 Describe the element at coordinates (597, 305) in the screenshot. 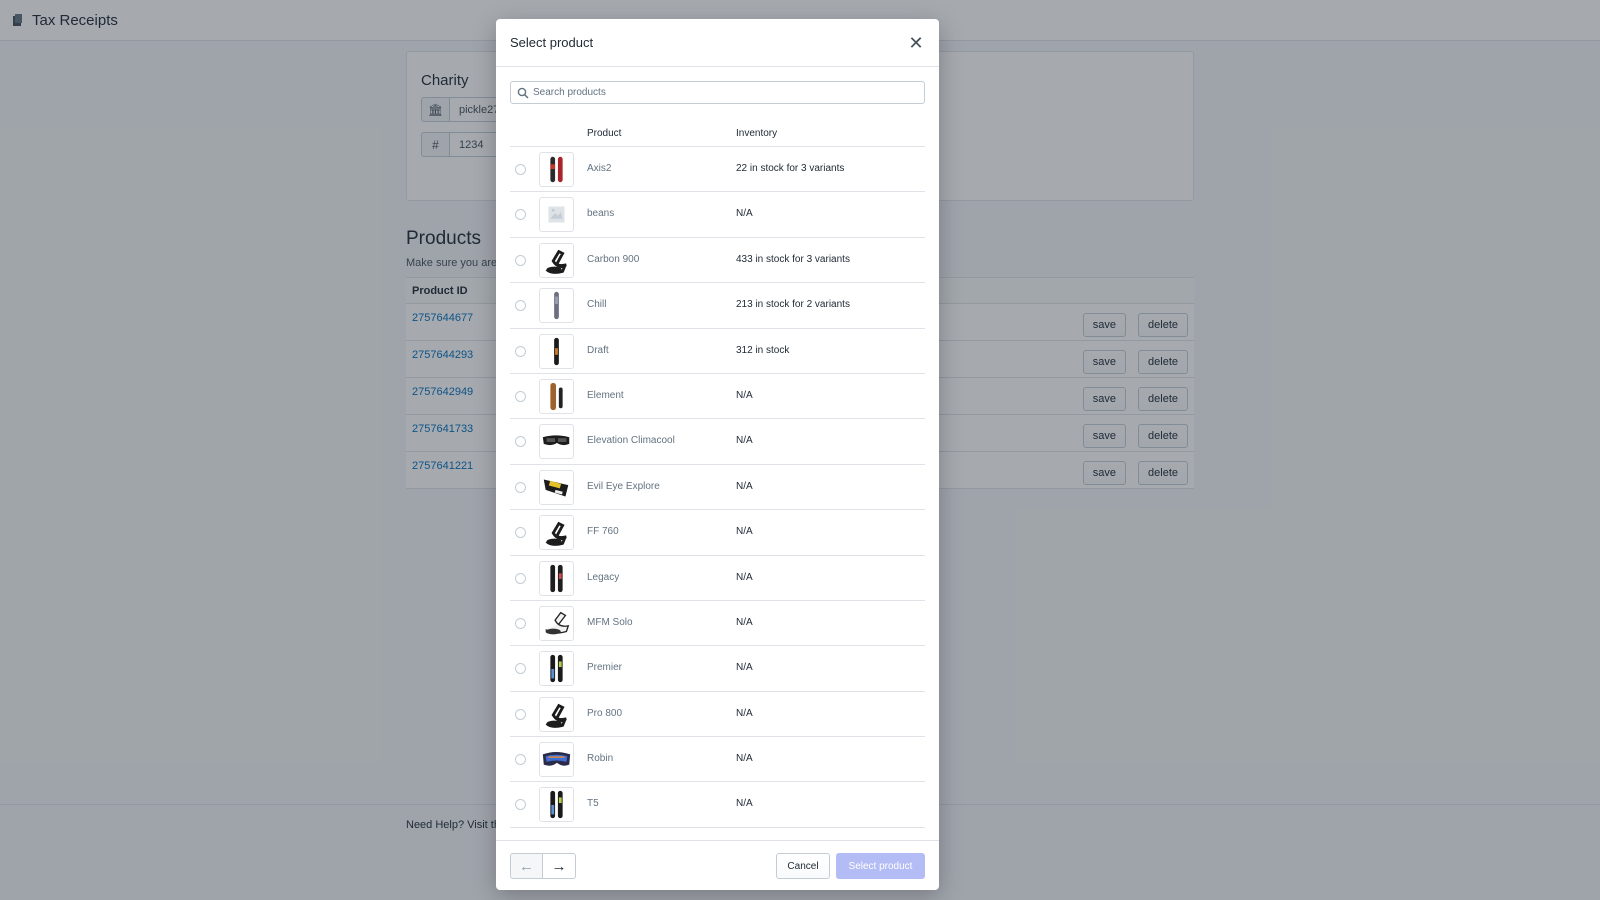

I see `product-name: Chill` at that location.